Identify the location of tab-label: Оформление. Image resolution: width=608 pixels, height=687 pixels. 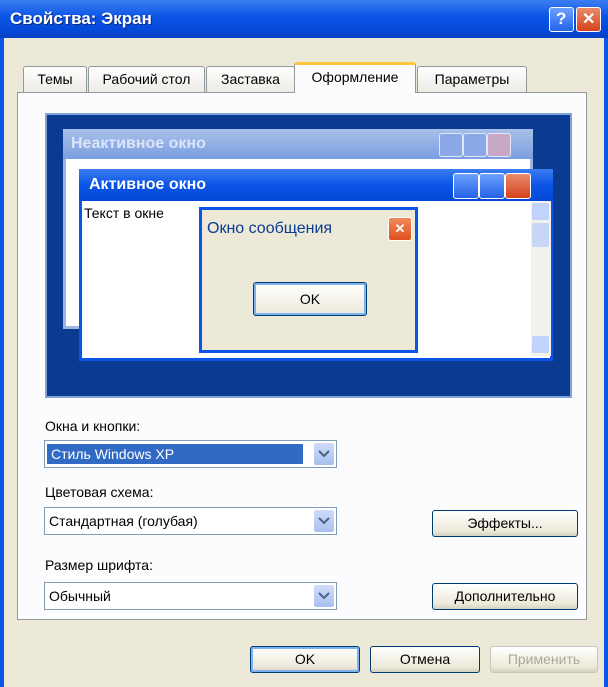
(355, 77).